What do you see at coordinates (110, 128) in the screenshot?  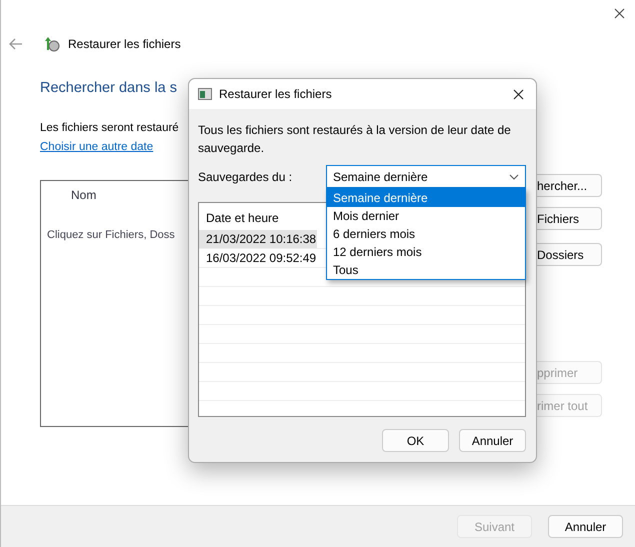 I see `info-text: Les fichiers seront restauré` at bounding box center [110, 128].